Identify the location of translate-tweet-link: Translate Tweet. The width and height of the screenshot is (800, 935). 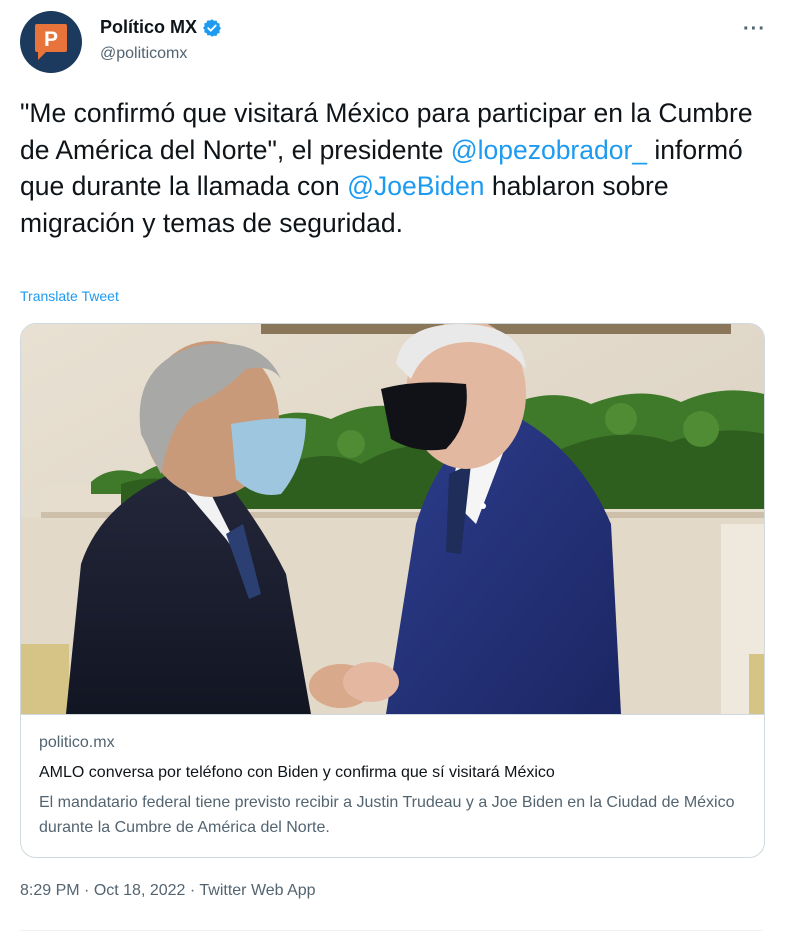
(69, 296).